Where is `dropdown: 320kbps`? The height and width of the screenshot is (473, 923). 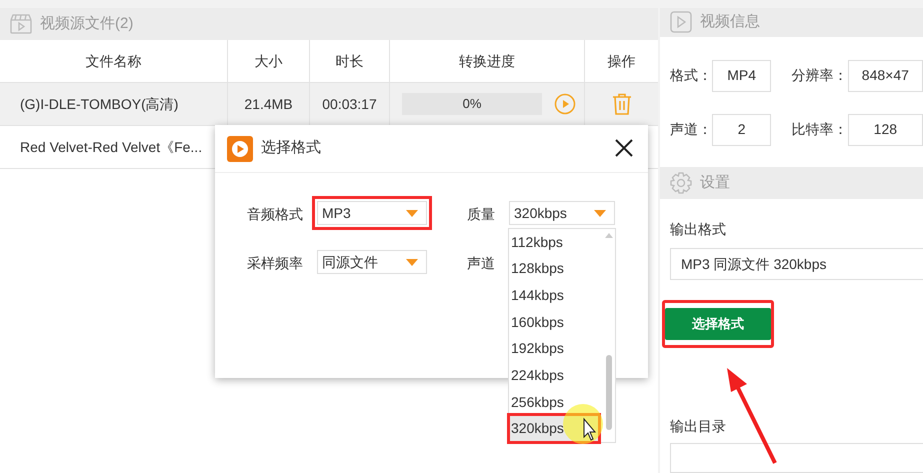 dropdown: 320kbps is located at coordinates (562, 213).